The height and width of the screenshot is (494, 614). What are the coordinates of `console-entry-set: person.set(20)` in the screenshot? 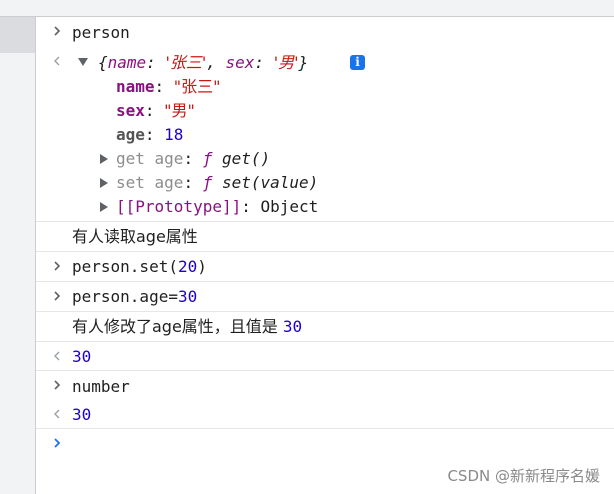 It's located at (325, 267).